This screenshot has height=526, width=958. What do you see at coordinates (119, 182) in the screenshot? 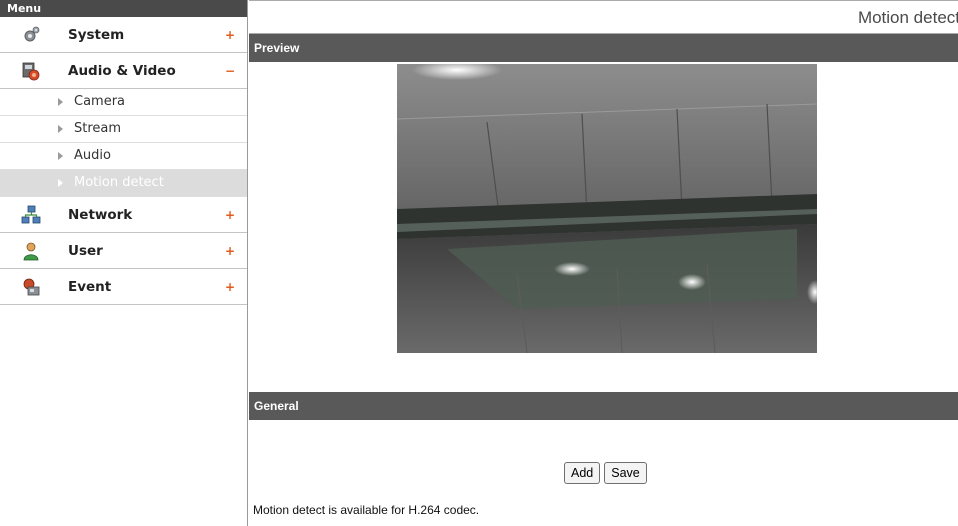
I see `submenu-item-label: Motion detect` at bounding box center [119, 182].